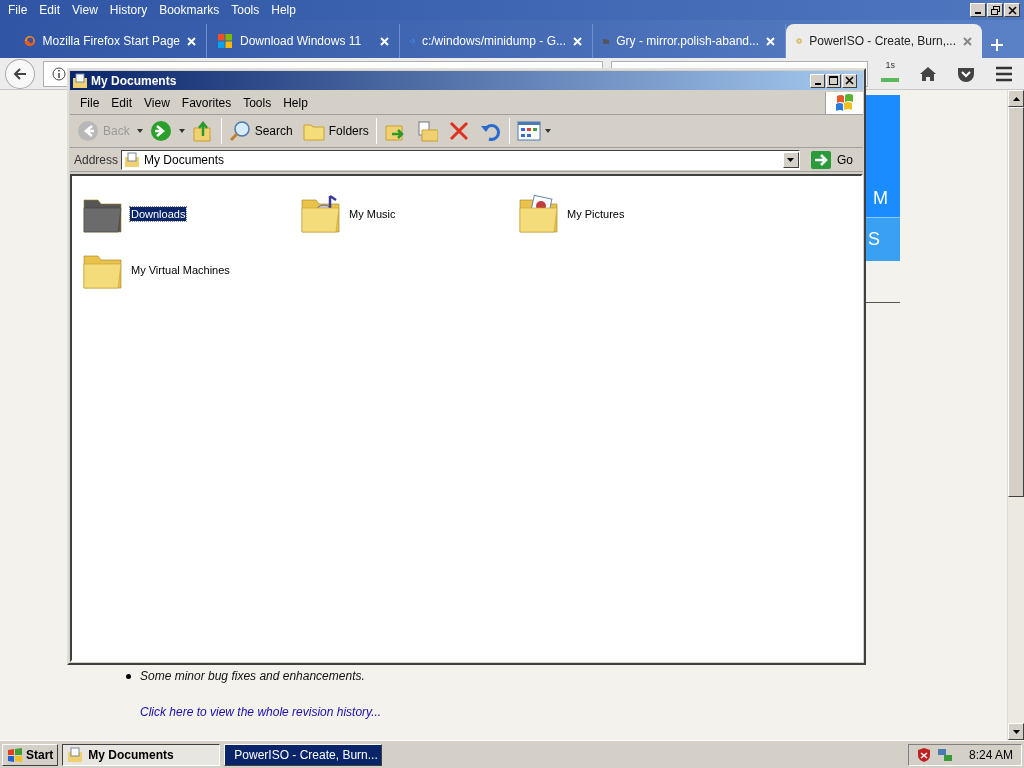 This screenshot has width=1024, height=768. I want to click on maximize-button, so click(833, 80).